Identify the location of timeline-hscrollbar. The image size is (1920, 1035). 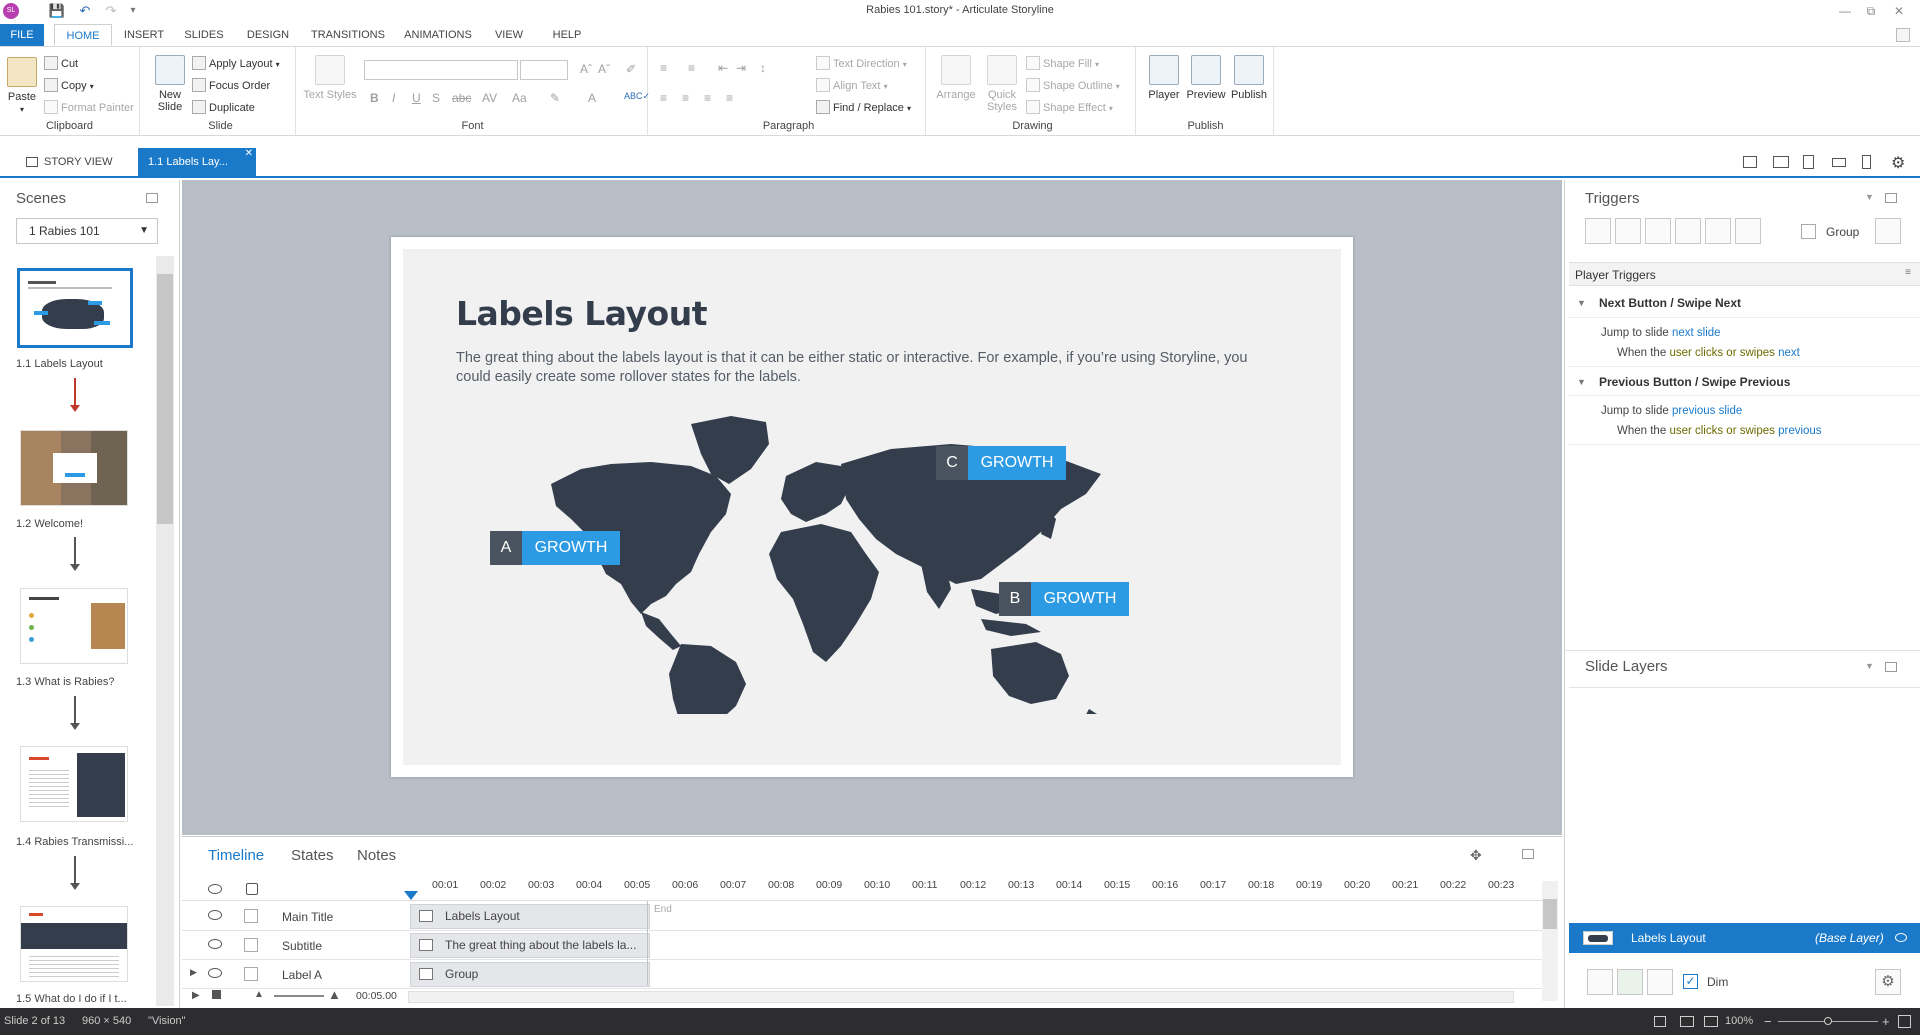
(961, 997).